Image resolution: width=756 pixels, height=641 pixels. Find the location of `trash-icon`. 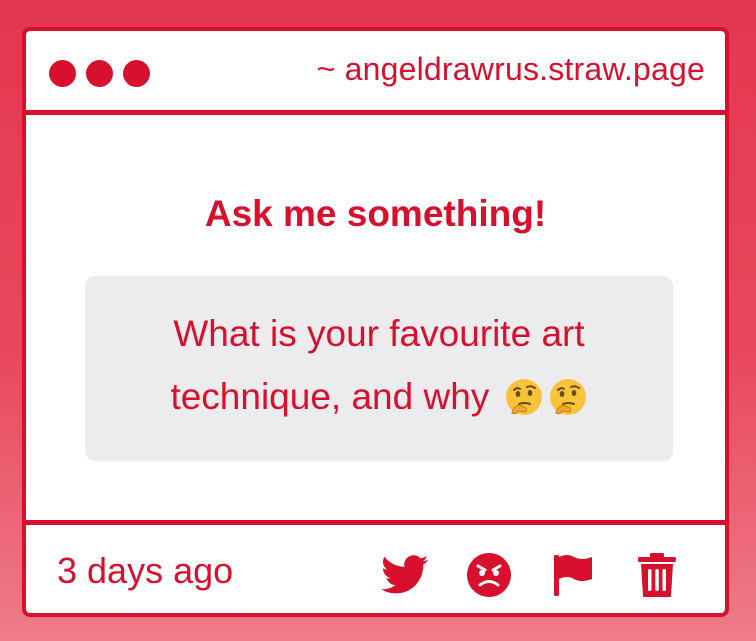

trash-icon is located at coordinates (657, 575).